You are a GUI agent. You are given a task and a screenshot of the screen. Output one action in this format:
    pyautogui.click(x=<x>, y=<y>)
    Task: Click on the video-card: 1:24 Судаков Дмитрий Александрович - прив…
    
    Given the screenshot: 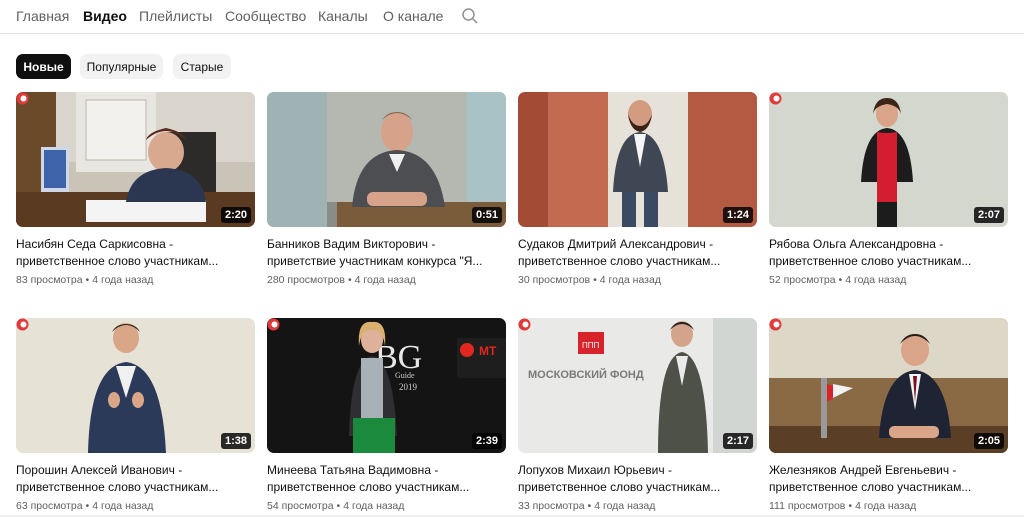 What is the action you would take?
    pyautogui.click(x=637, y=189)
    